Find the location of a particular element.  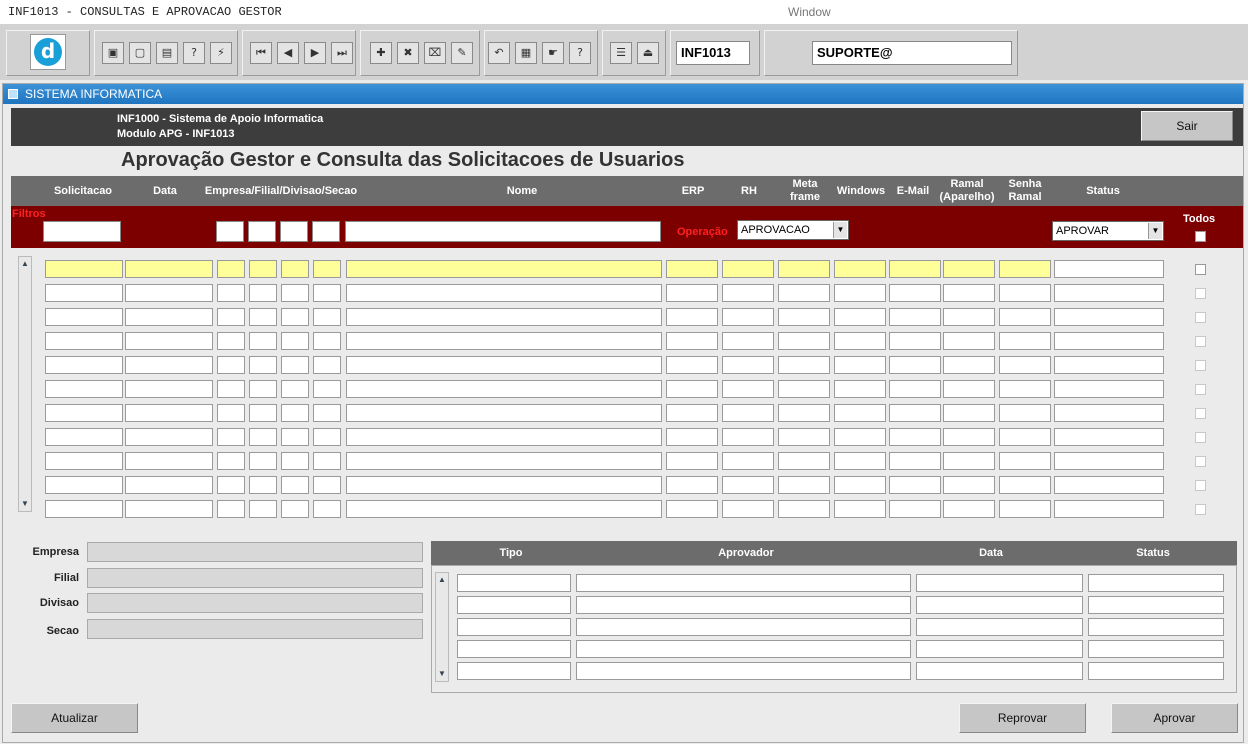

list-values-icon: ☛ is located at coordinates (553, 53).